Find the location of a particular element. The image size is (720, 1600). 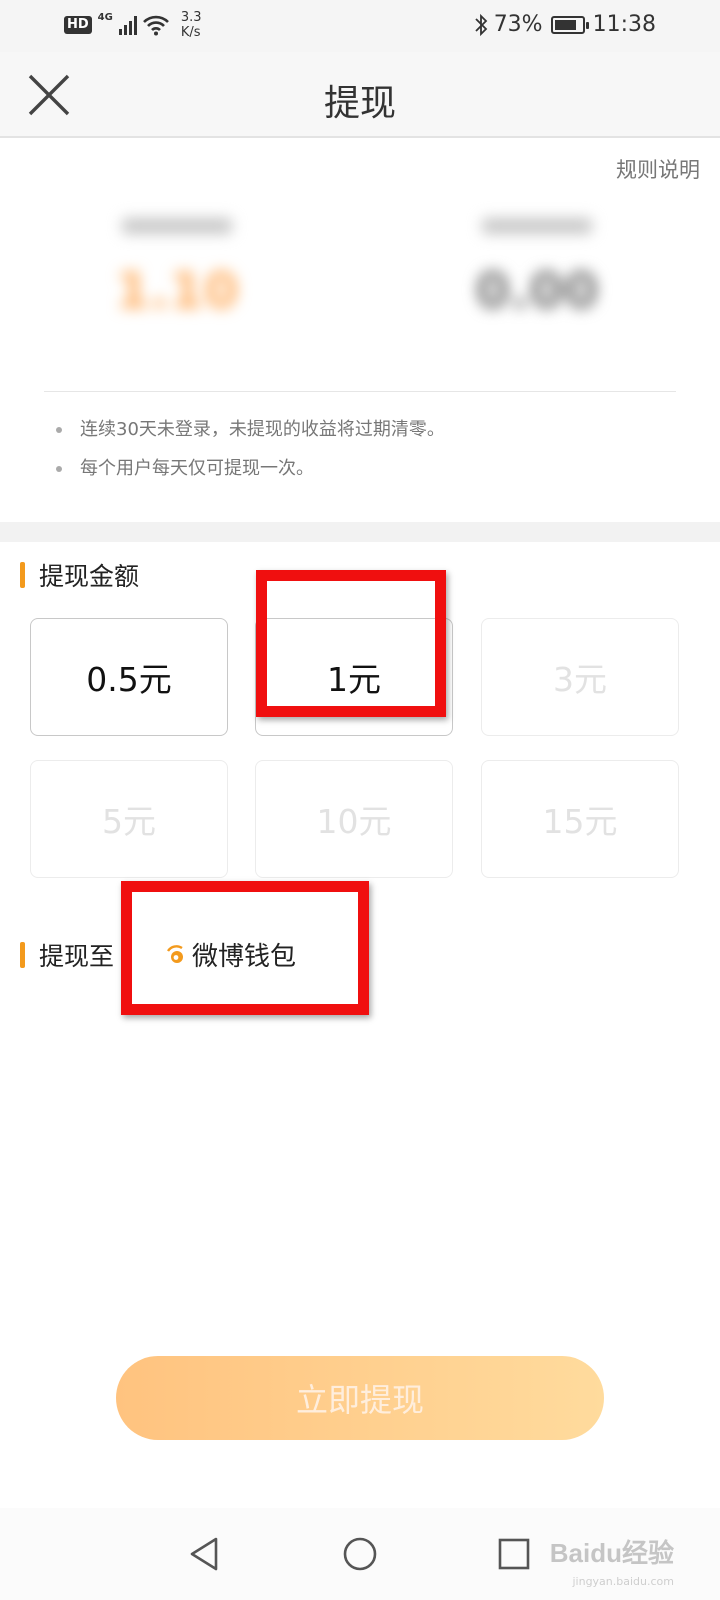

rules-link: 规则说明 is located at coordinates (658, 169).